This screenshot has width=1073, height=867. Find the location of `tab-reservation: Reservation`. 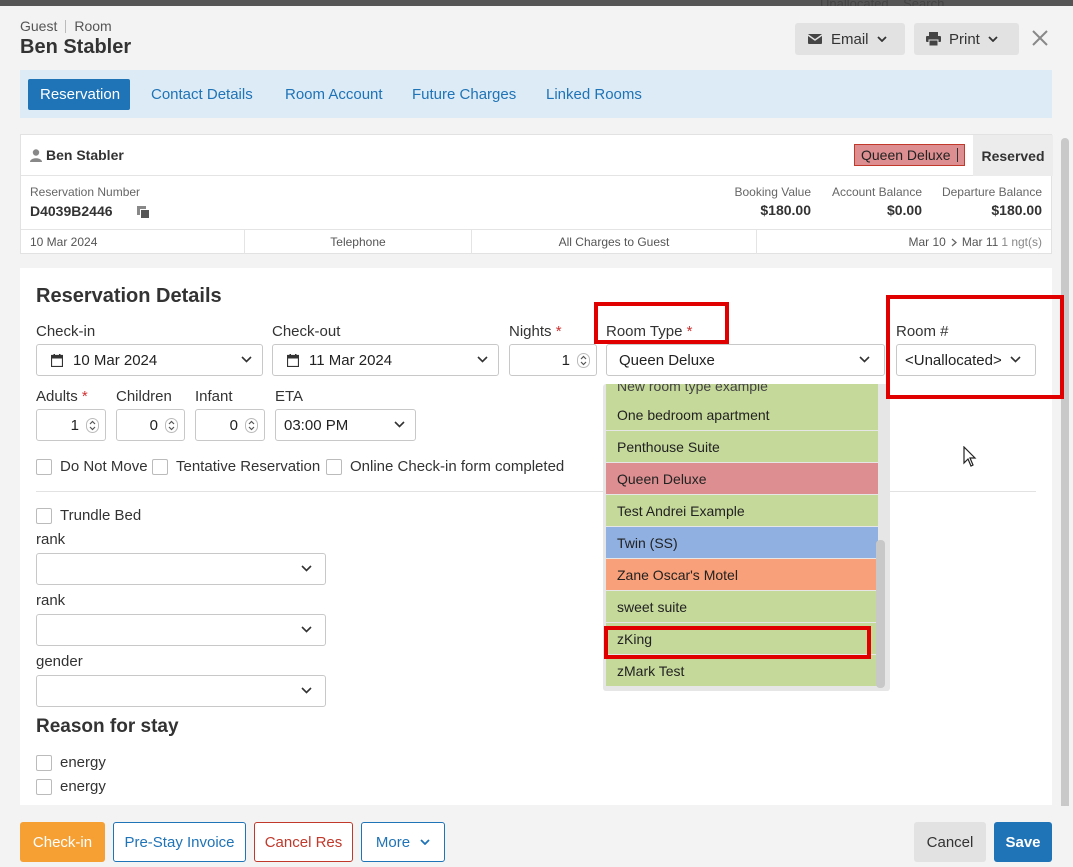

tab-reservation: Reservation is located at coordinates (79, 94).